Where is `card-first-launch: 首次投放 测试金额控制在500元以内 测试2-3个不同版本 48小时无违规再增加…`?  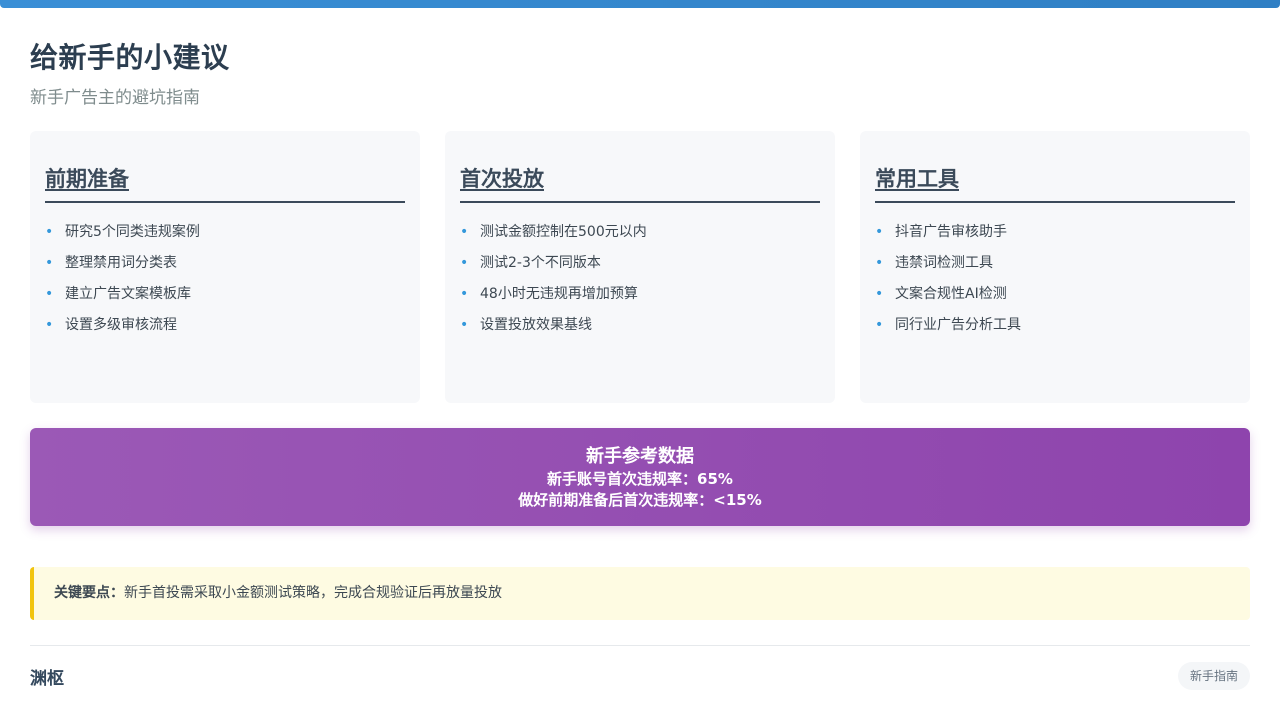
card-first-launch: 首次投放 测试金额控制在500元以内 测试2-3个不同版本 48小时无违规再增加… is located at coordinates (640, 267).